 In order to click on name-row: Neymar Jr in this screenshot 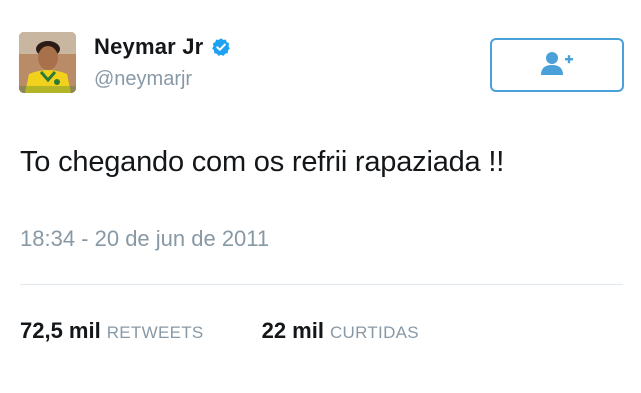, I will do `click(162, 47)`.